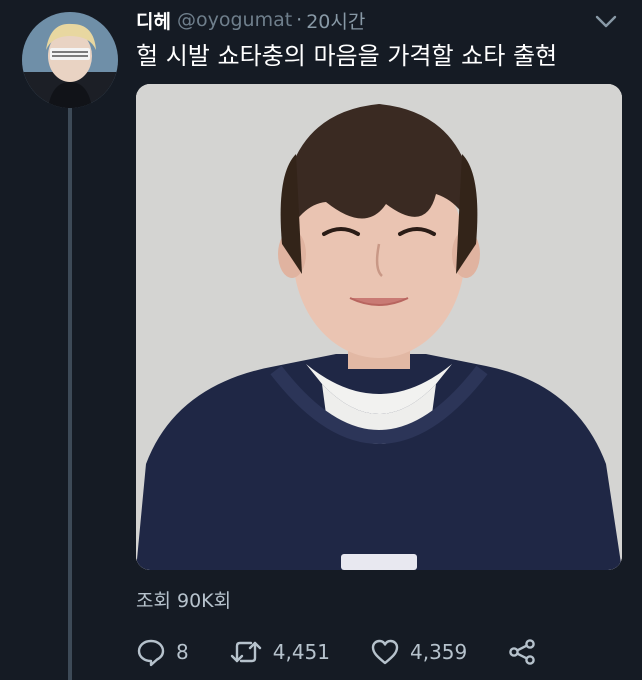  I want to click on share-button, so click(522, 652).